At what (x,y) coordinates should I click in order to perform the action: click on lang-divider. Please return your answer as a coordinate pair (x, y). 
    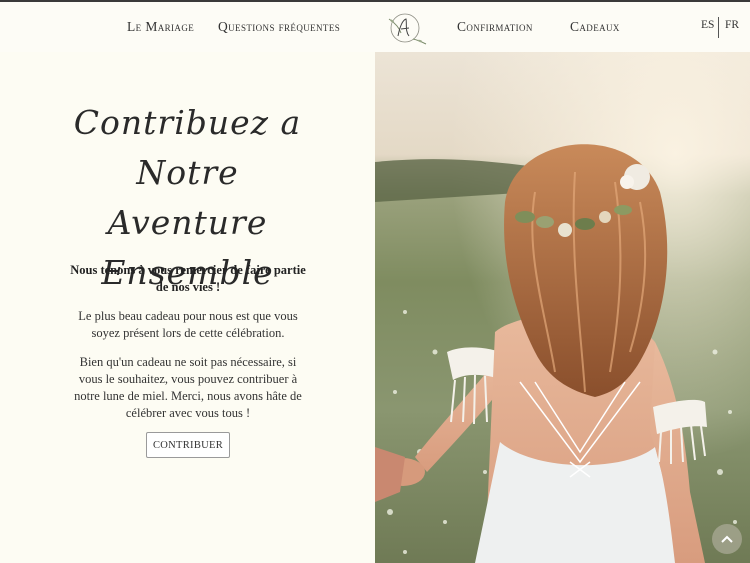
    Looking at the image, I should click on (718, 27).